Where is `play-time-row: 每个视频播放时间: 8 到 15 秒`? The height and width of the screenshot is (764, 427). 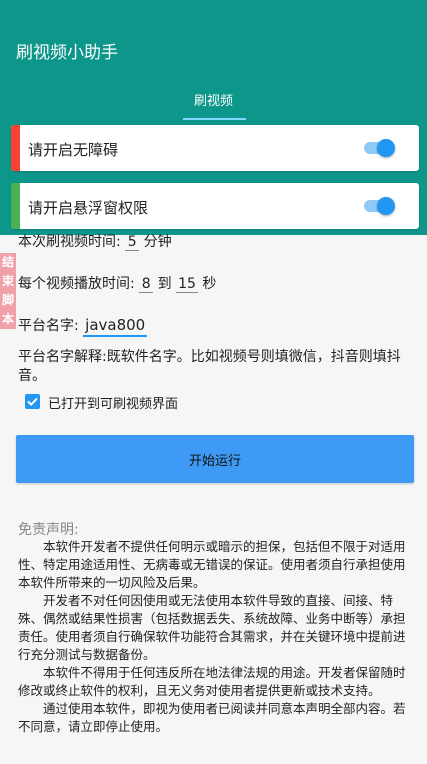 play-time-row: 每个视频播放时间: 8 到 15 秒 is located at coordinates (117, 283).